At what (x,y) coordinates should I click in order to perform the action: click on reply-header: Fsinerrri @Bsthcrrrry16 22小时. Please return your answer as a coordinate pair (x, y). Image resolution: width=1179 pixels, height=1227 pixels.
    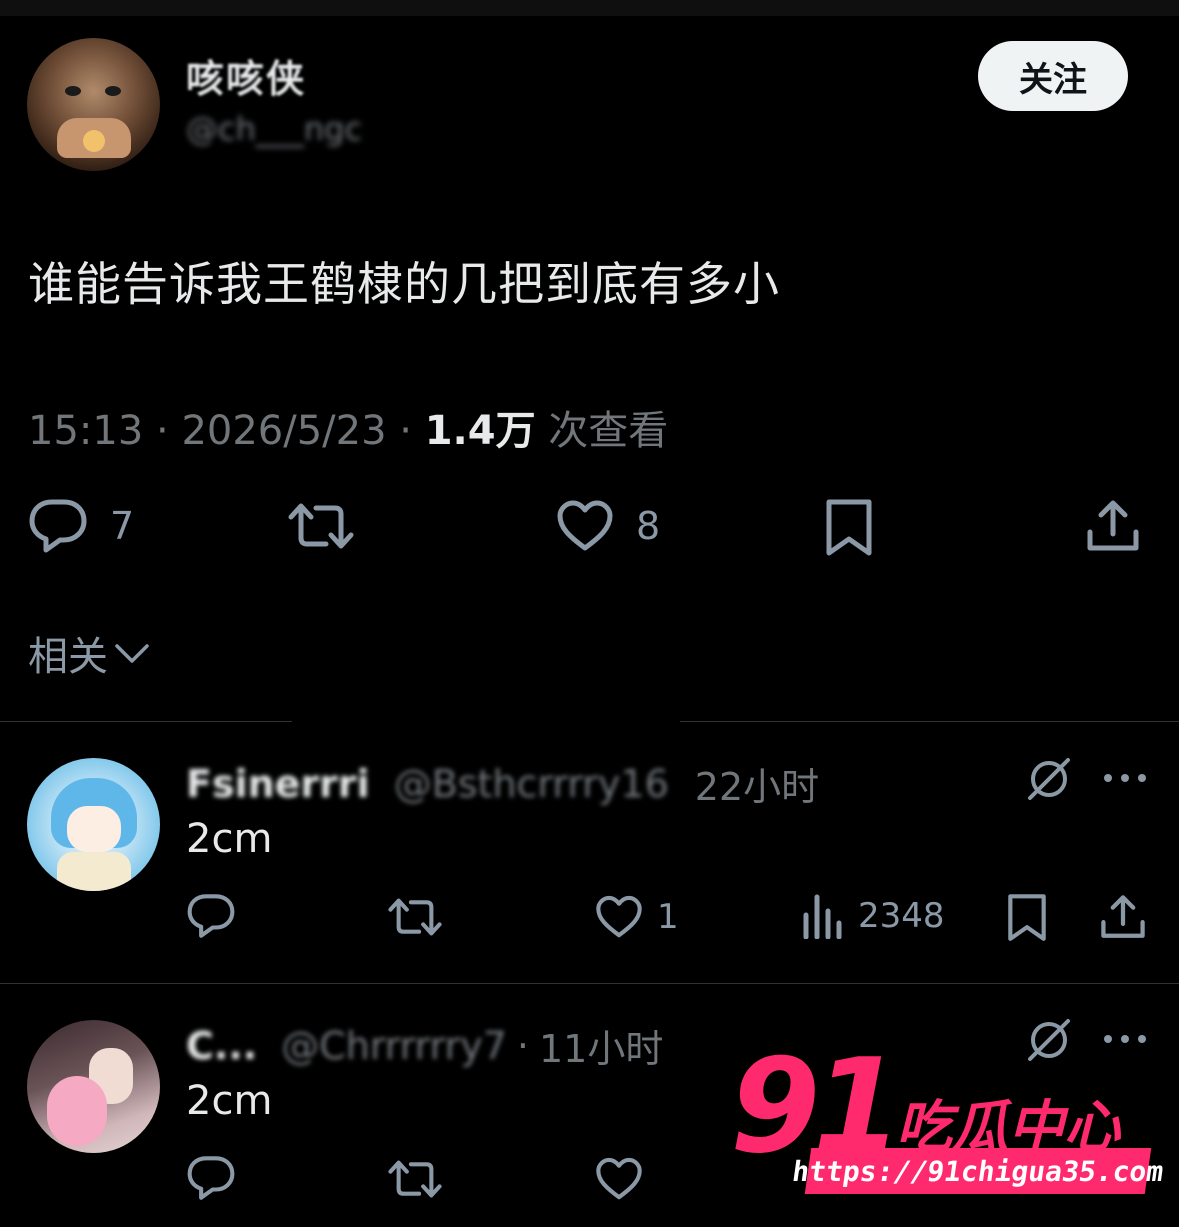
    Looking at the image, I should click on (502, 783).